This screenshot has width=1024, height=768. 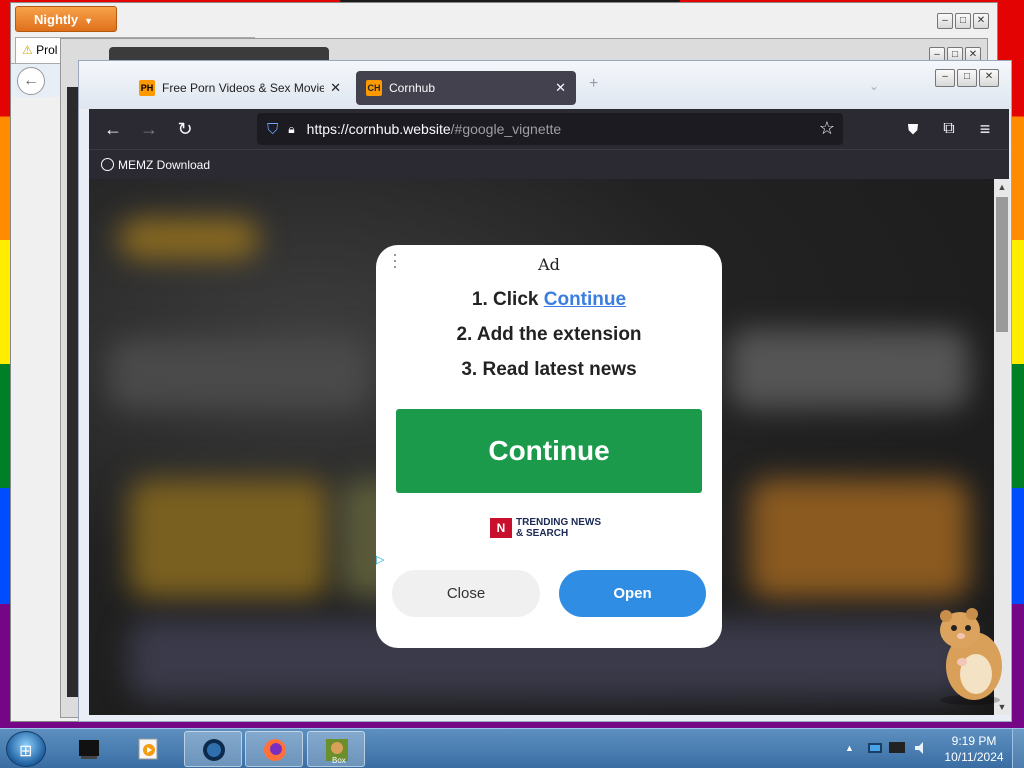 I want to click on tab-free-videos: PH Free Porn Videos & Sex Movies ✕, so click(x=240, y=88).